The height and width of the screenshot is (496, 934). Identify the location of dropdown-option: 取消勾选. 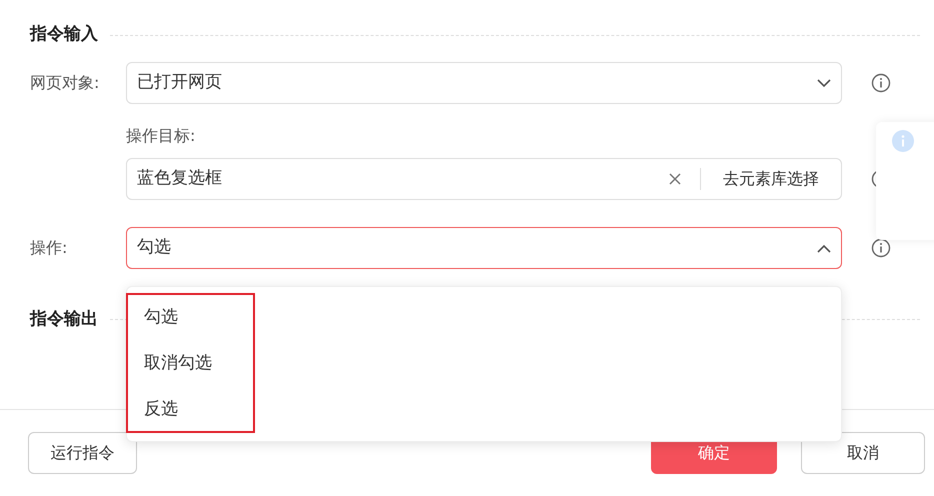
(484, 364).